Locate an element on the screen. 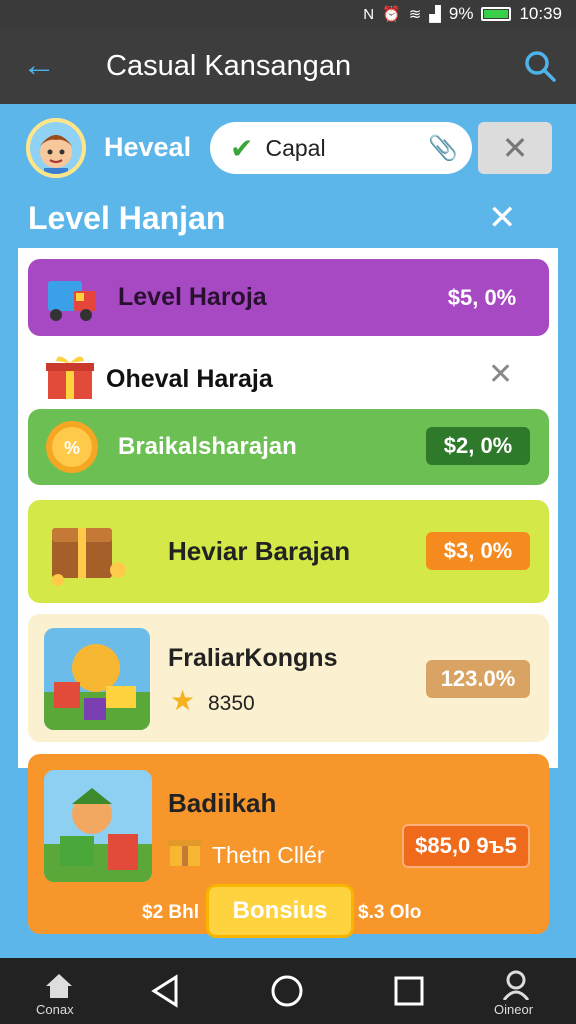 This screenshot has width=576, height=1024. navigation-bar: Conax Oineor is located at coordinates (288, 991).